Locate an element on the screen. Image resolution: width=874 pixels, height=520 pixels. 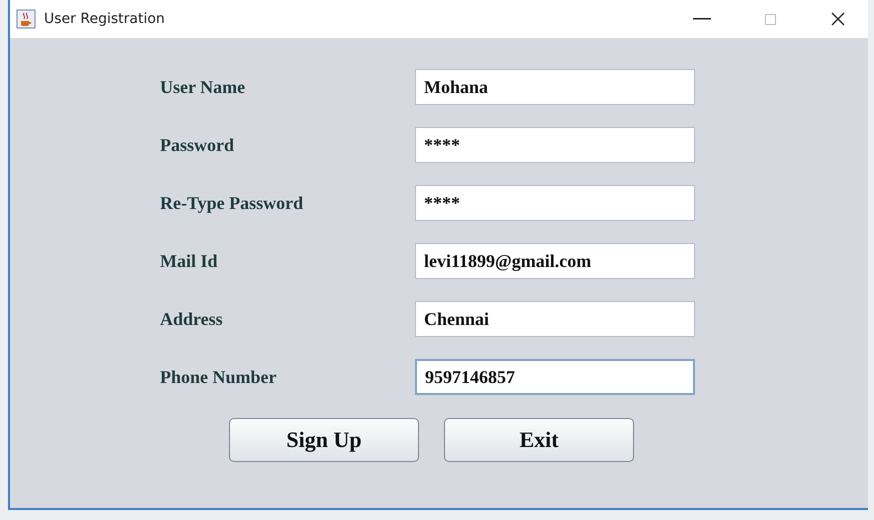
field-label: Re-Type Password is located at coordinates (232, 203).